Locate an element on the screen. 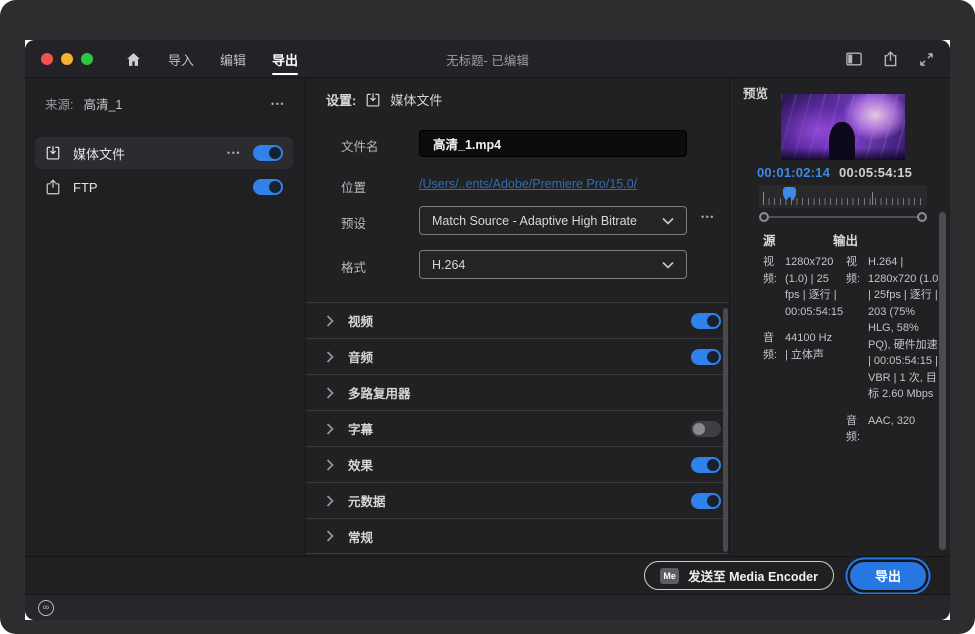 The image size is (975, 634). video-thumbnail is located at coordinates (843, 127).